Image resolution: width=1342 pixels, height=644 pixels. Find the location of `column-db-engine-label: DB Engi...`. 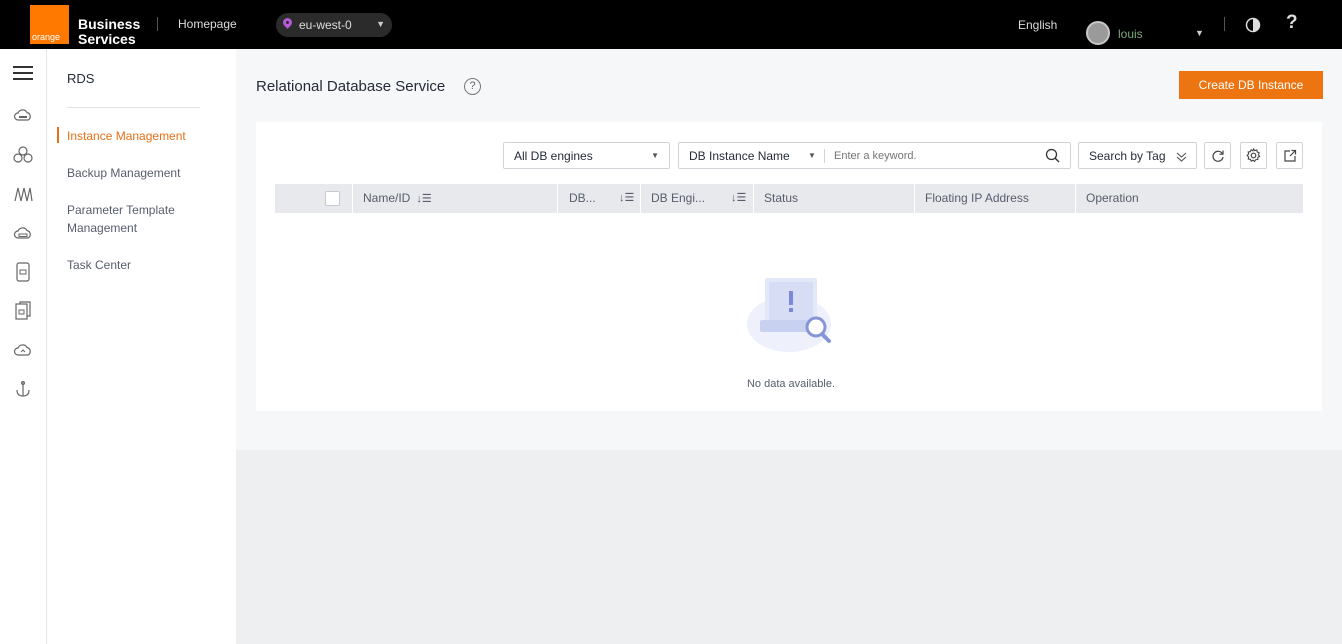

column-db-engine-label: DB Engi... is located at coordinates (678, 198).